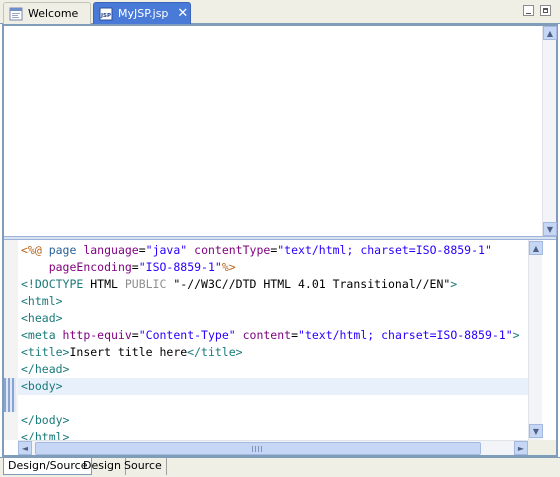  What do you see at coordinates (45, 435) in the screenshot?
I see `source-line: </html>` at bounding box center [45, 435].